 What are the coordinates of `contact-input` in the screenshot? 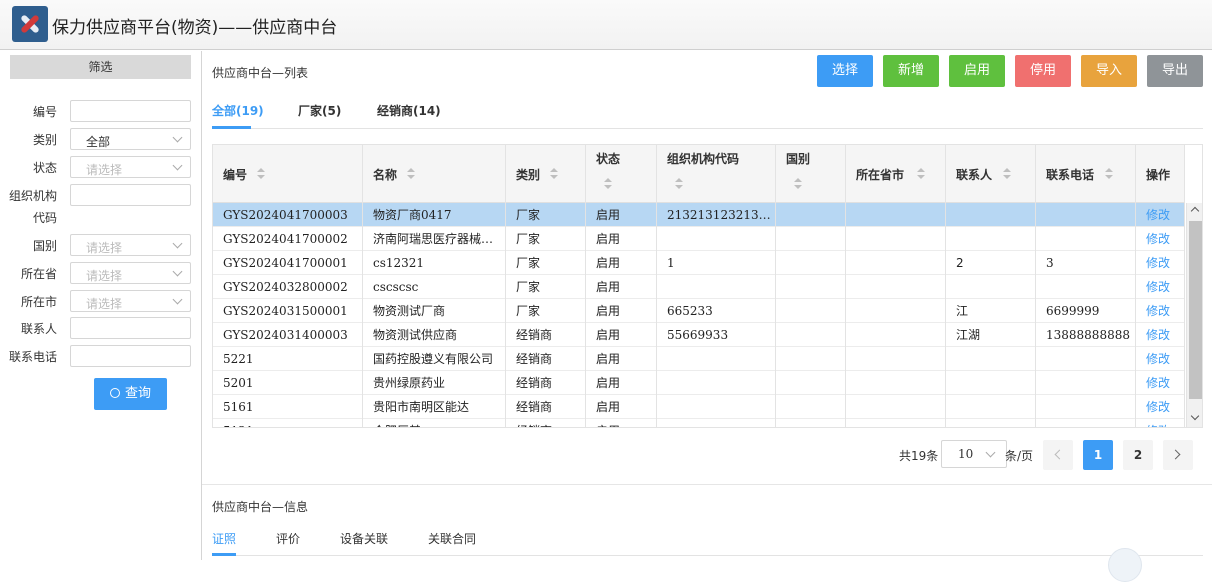 It's located at (130, 328).